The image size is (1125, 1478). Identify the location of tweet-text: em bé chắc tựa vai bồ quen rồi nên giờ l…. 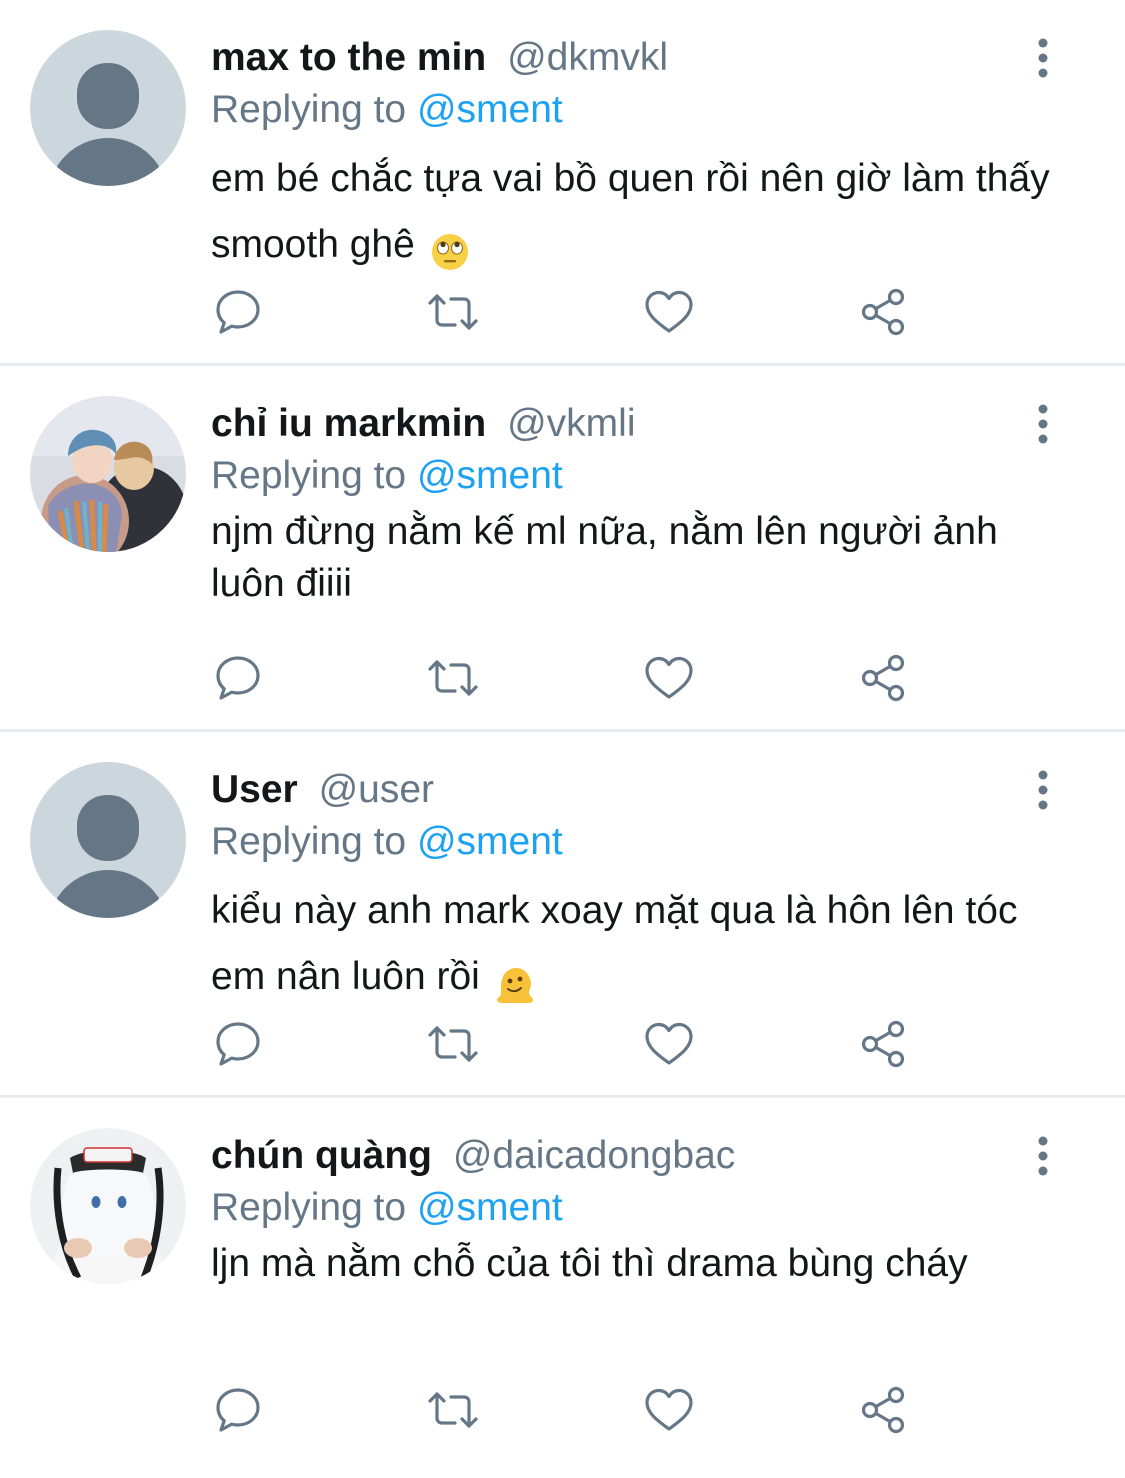
(641, 212).